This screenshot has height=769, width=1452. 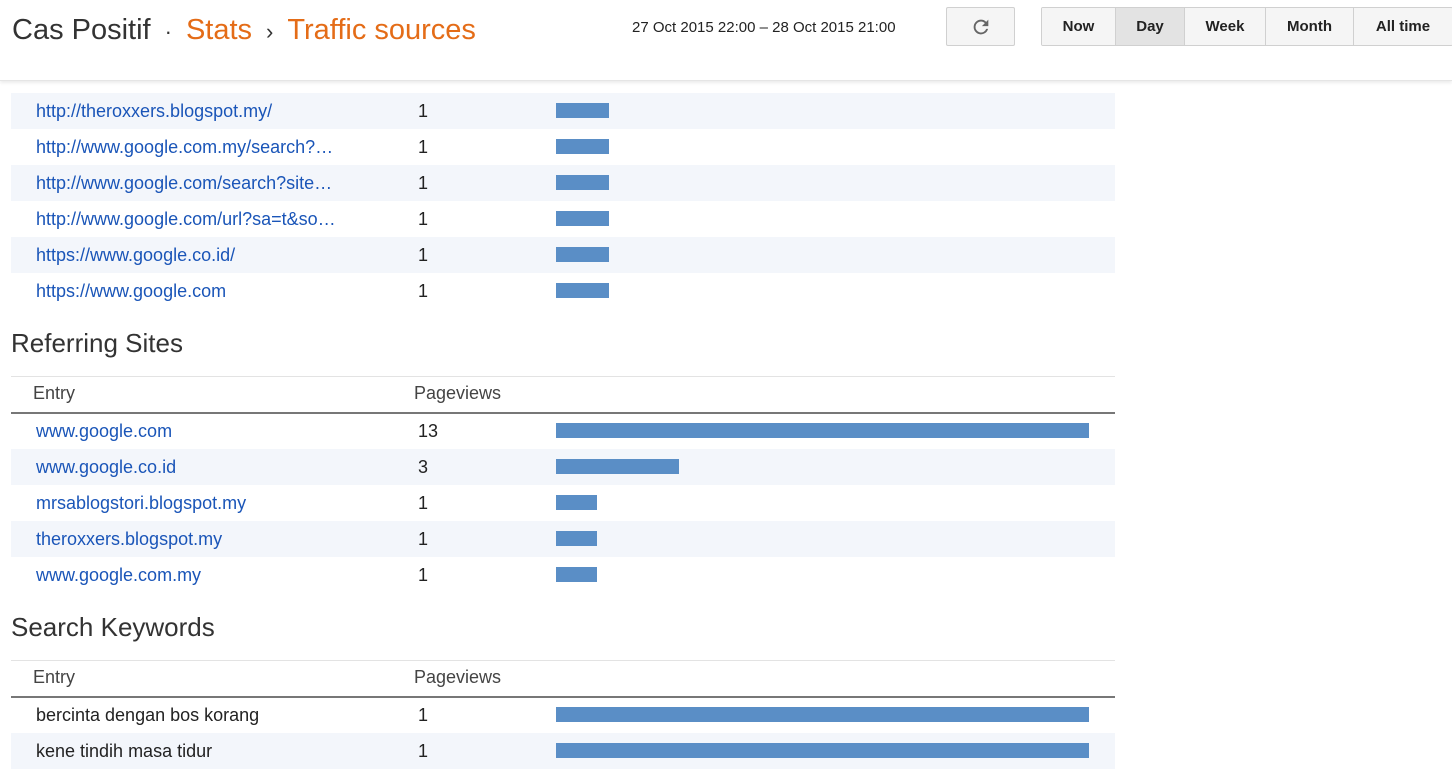 I want to click on entry-link: www.google.co.id, so click(x=106, y=467).